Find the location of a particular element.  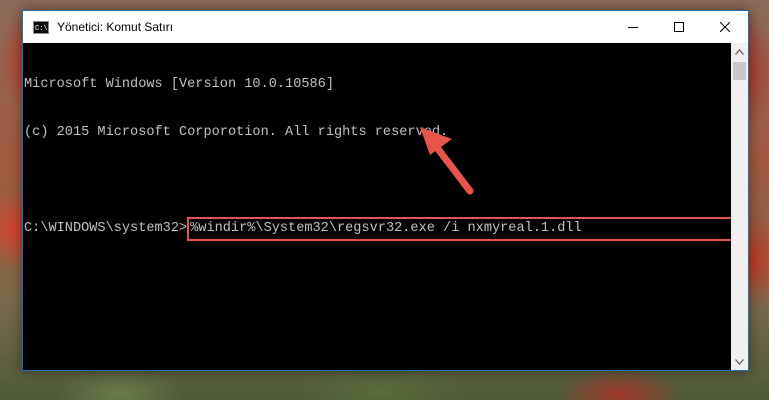

minimize-icon is located at coordinates (633, 27).